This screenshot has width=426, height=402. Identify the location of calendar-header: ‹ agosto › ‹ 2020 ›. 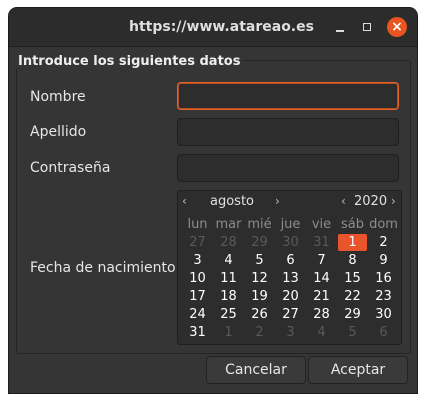
(289, 202).